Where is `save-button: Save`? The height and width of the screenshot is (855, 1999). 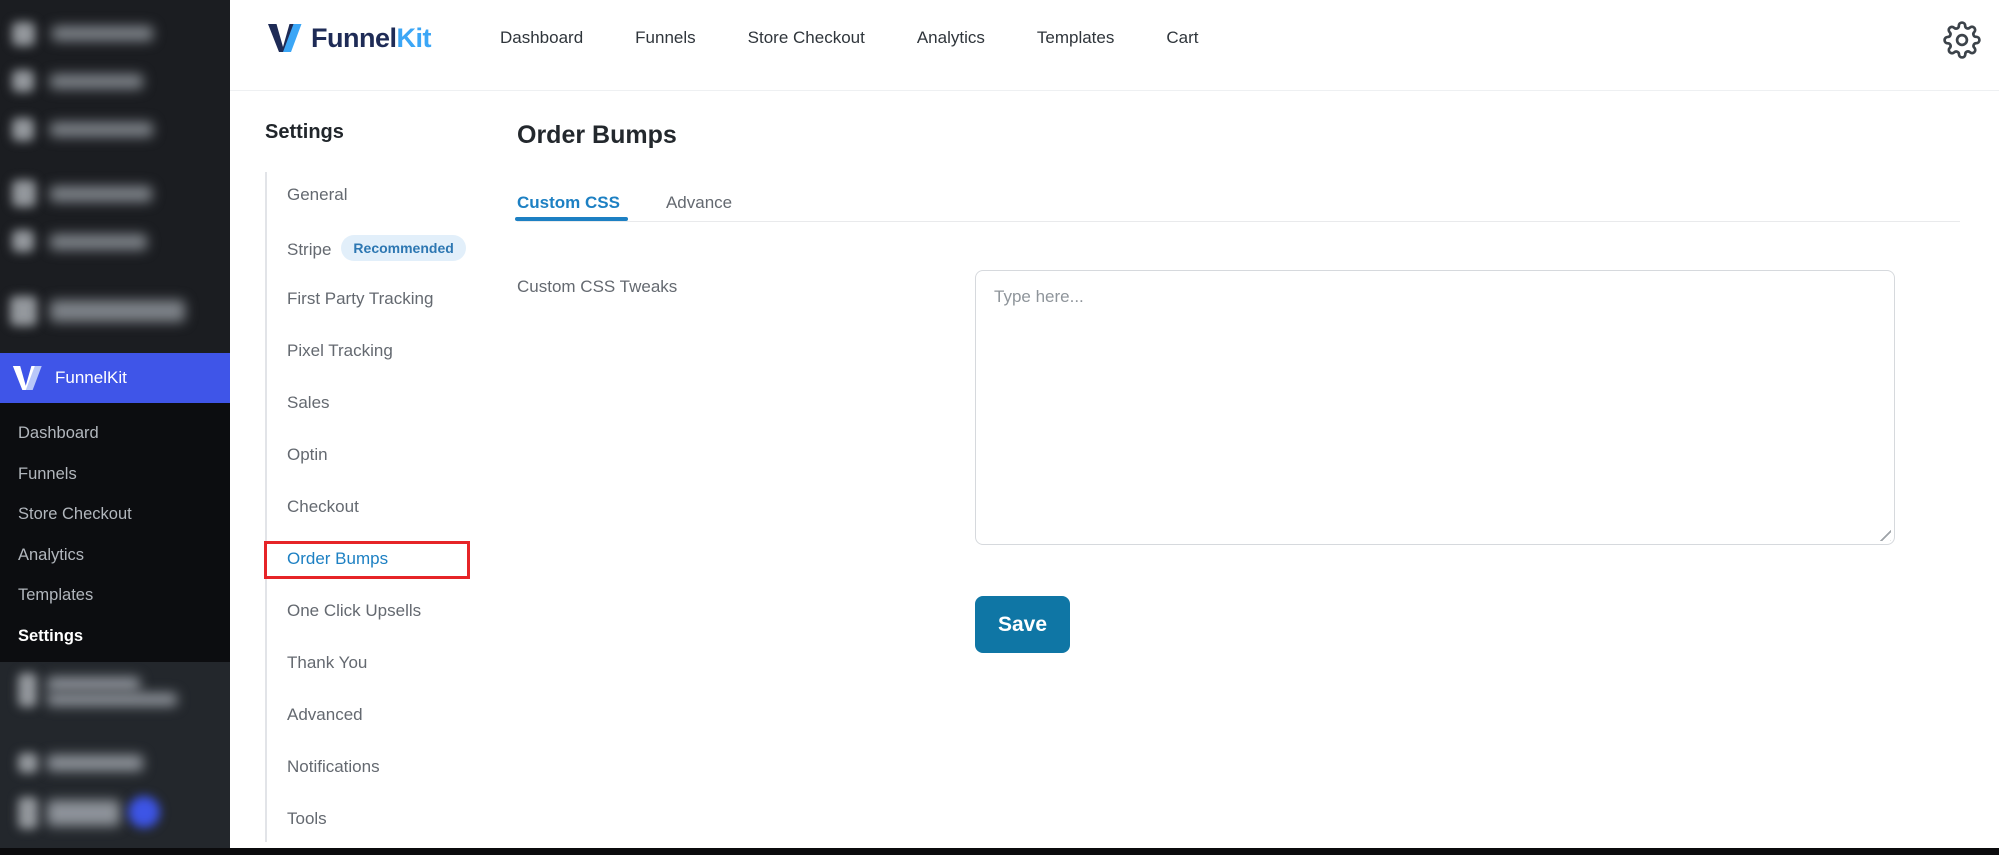
save-button: Save is located at coordinates (1022, 624).